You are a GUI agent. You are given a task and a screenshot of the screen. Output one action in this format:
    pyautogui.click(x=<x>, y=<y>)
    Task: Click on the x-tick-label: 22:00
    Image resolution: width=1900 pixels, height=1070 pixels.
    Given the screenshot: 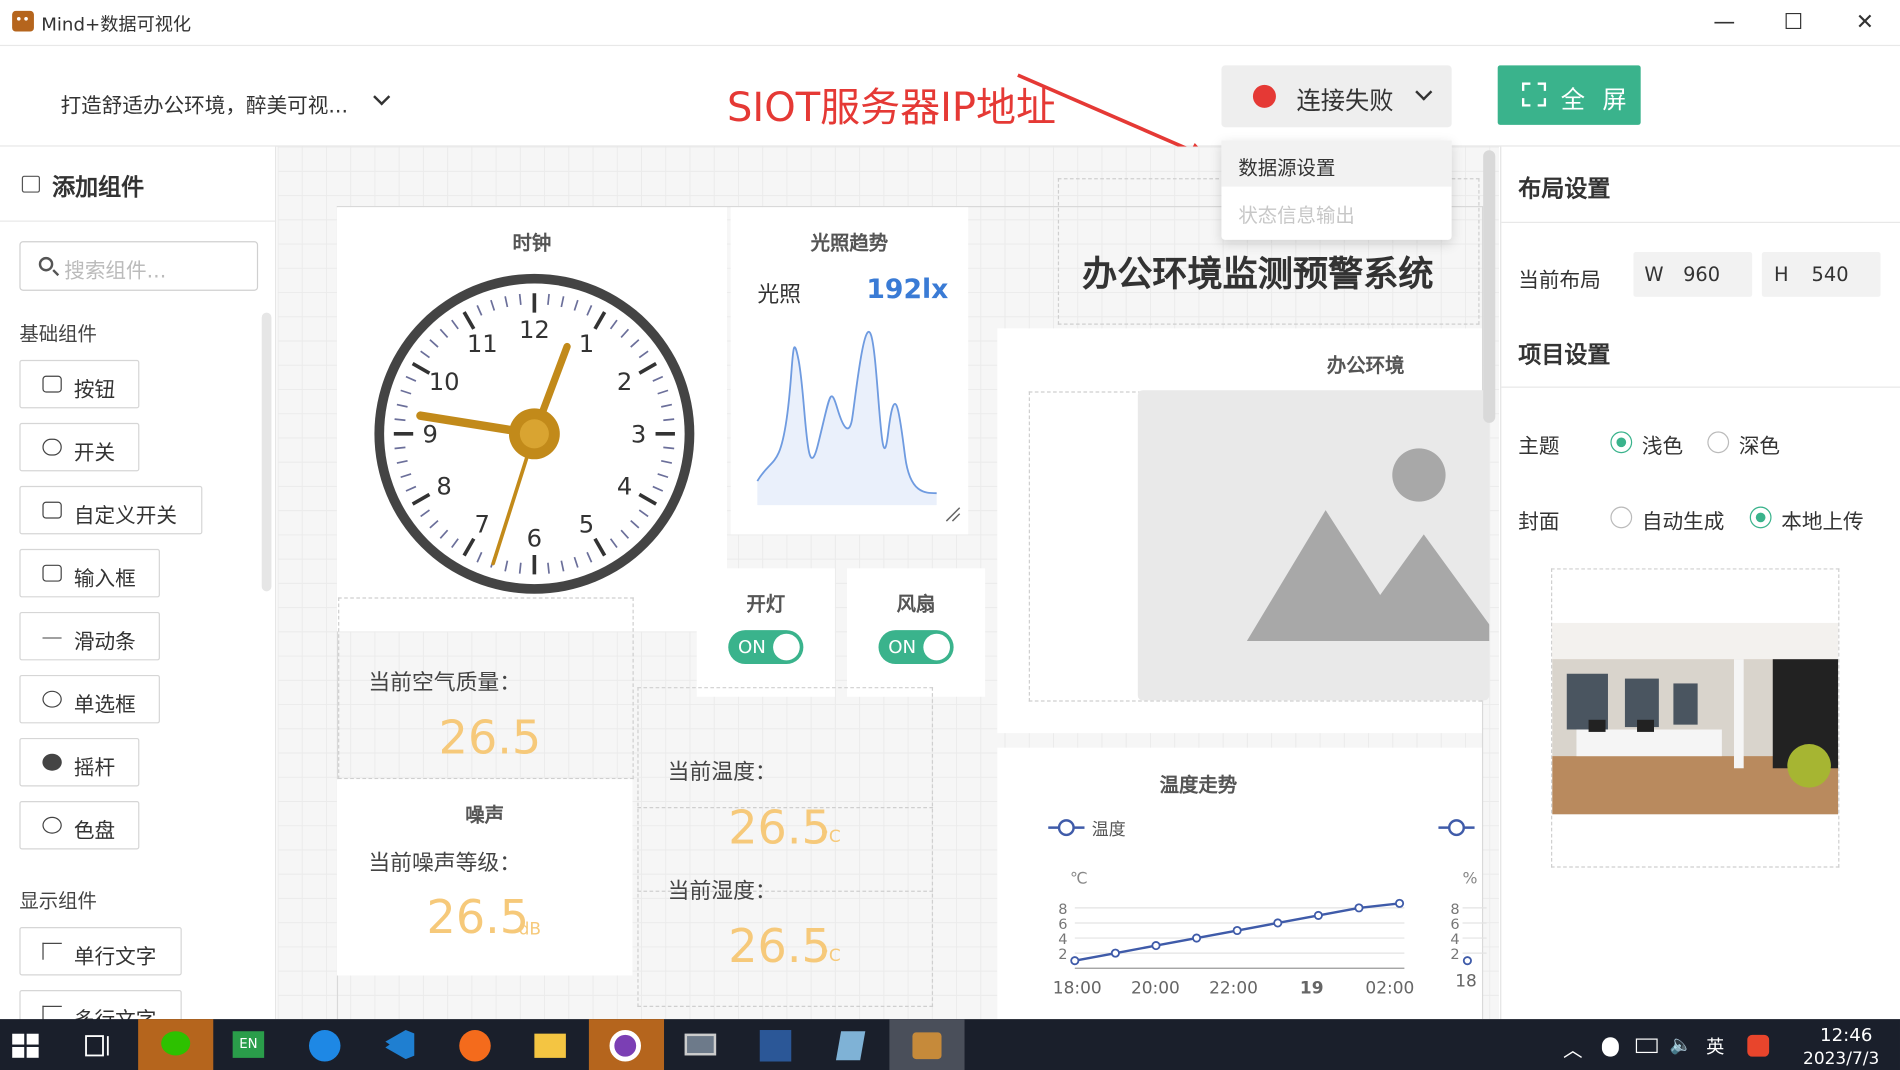 What is the action you would take?
    pyautogui.click(x=1233, y=988)
    